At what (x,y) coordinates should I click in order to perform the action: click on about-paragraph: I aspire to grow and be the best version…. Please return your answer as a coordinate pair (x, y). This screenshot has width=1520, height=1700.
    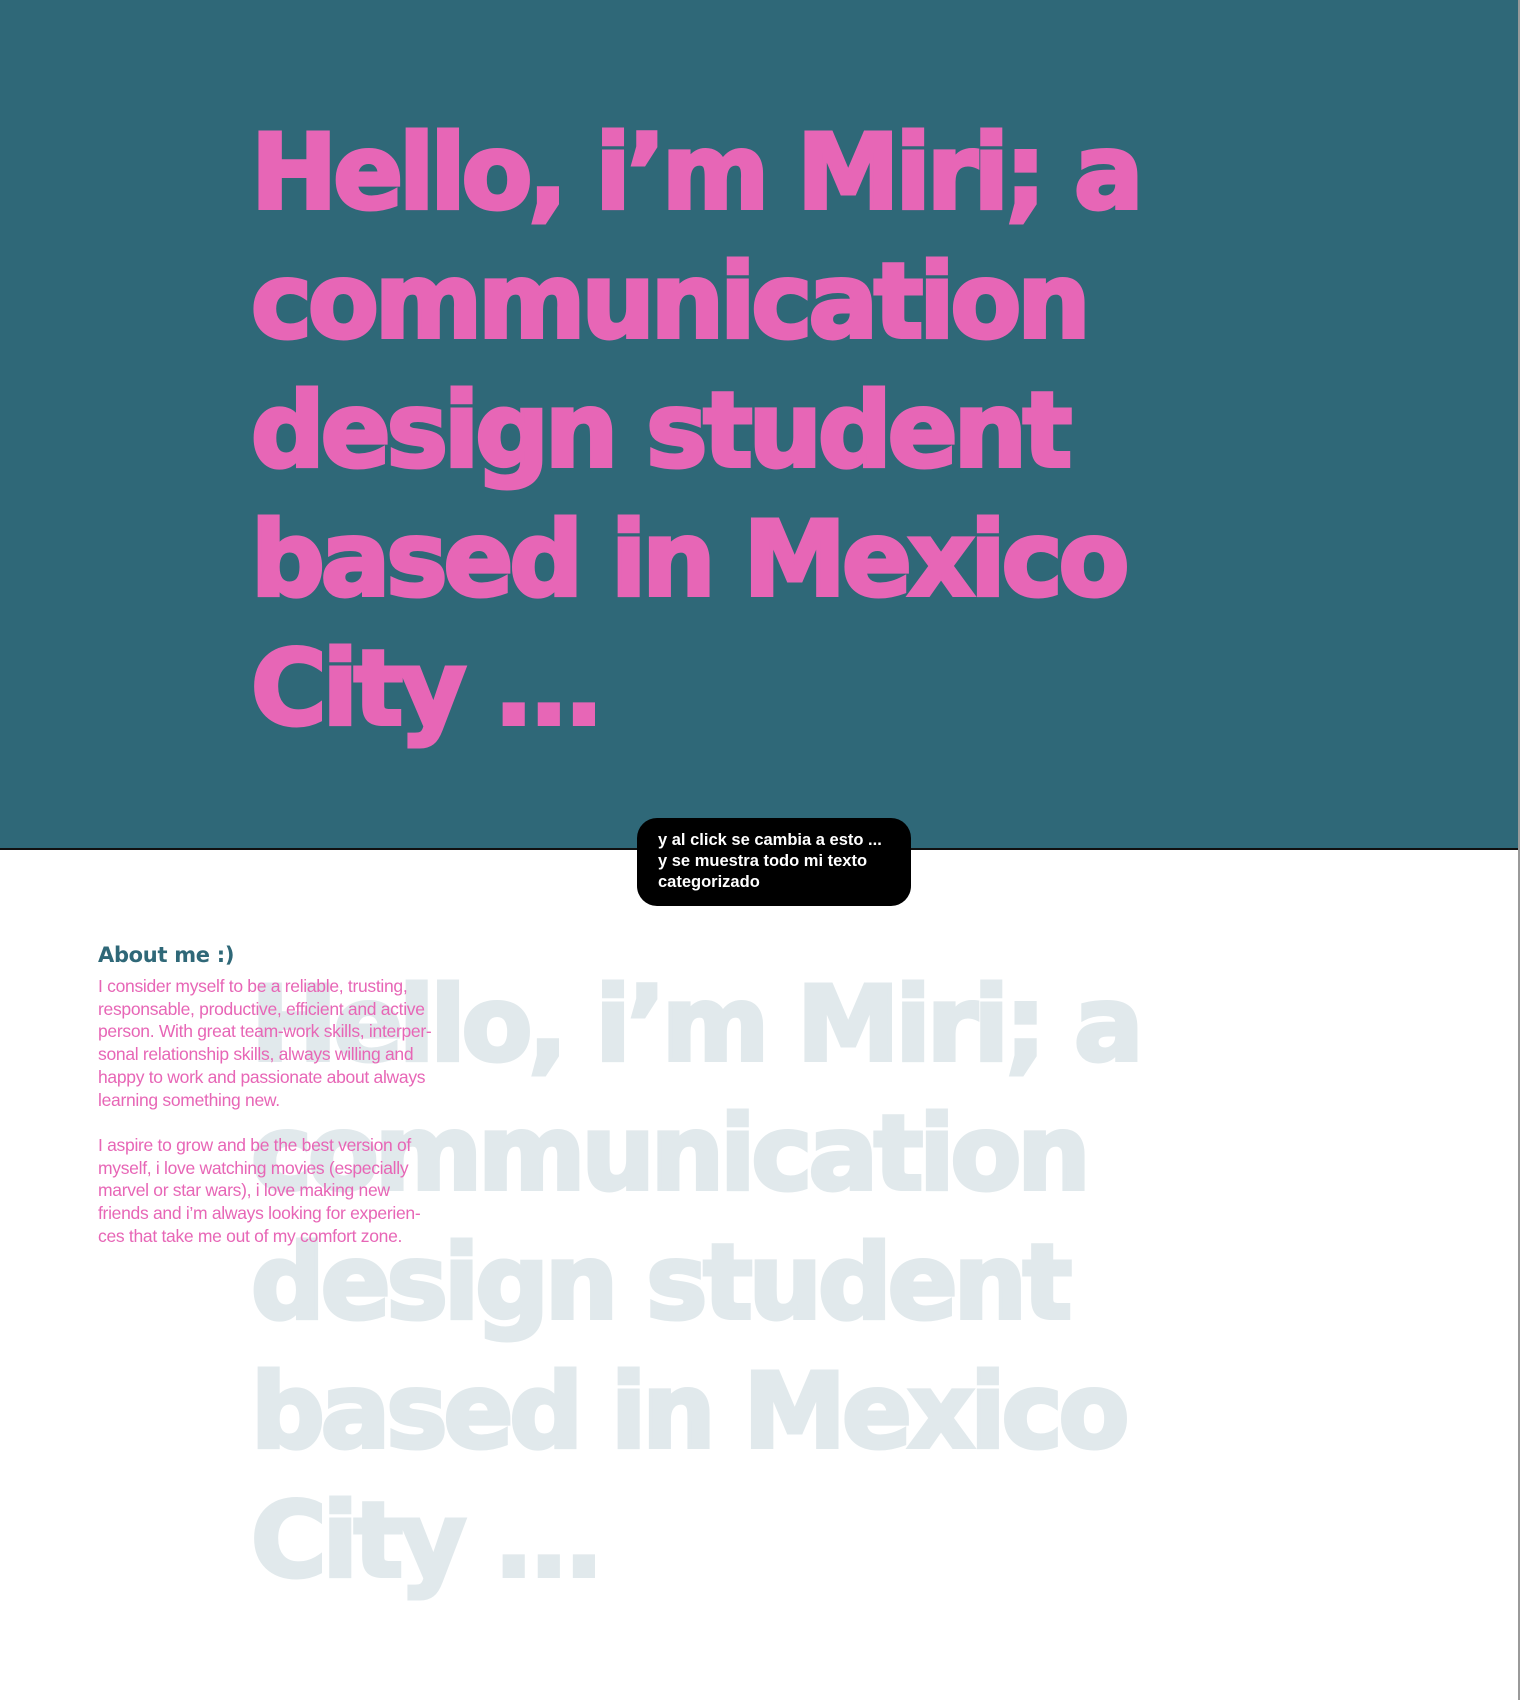
    Looking at the image, I should click on (259, 1190).